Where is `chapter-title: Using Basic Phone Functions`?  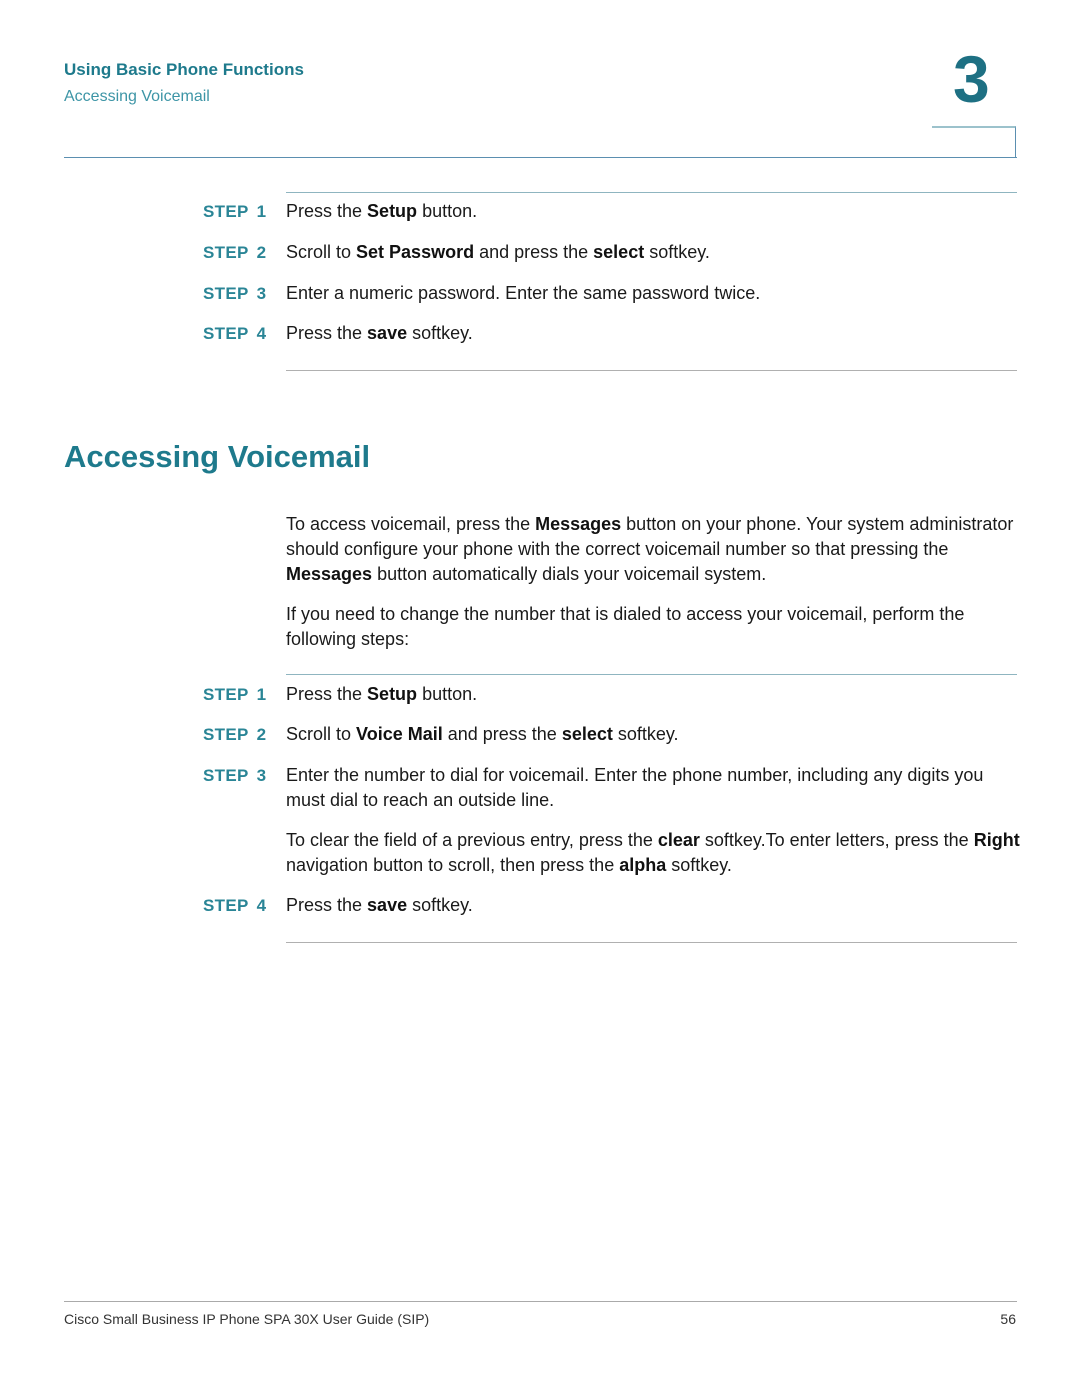
chapter-title: Using Basic Phone Functions is located at coordinates (184, 69).